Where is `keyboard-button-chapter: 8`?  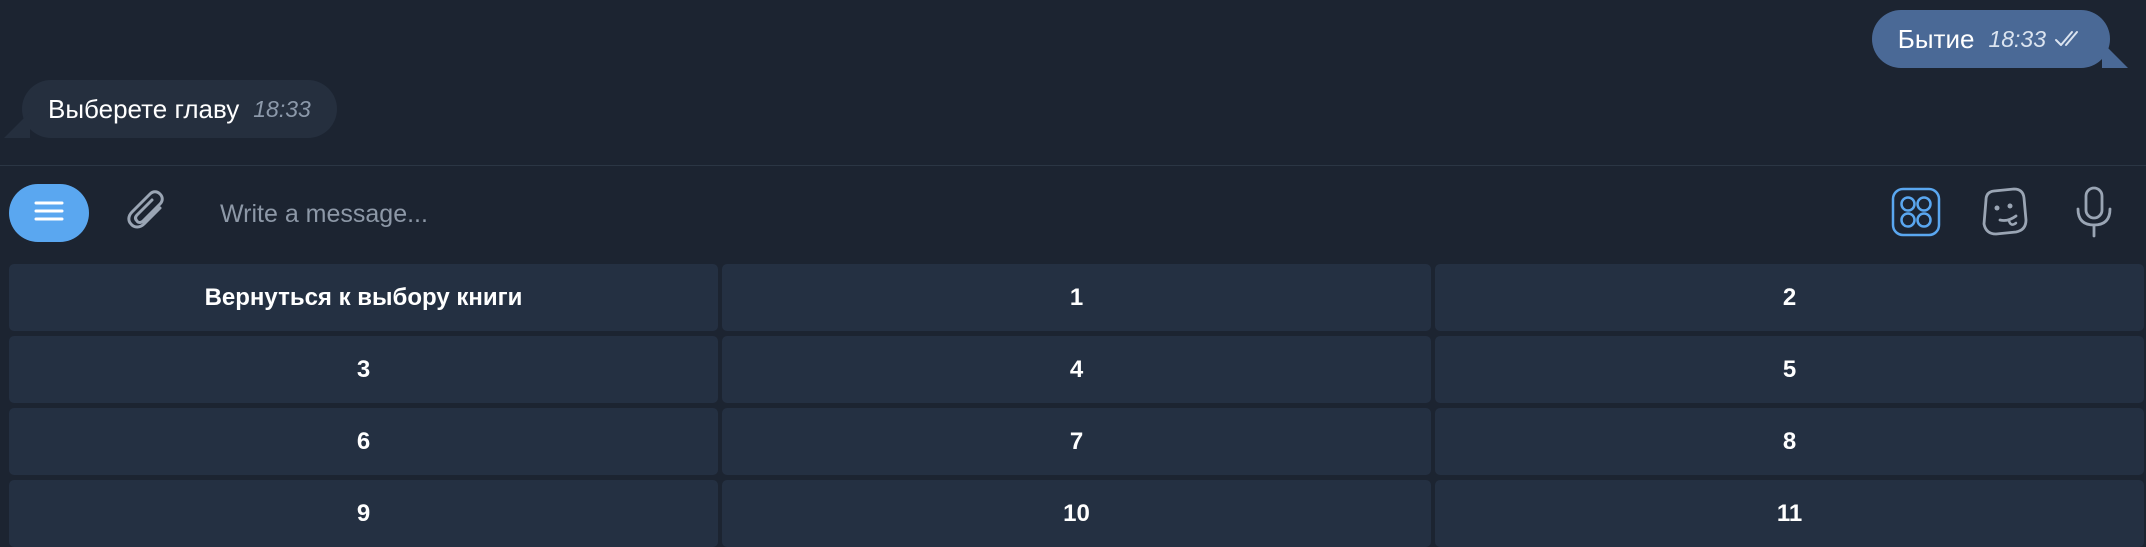
keyboard-button-chapter: 8 is located at coordinates (1789, 441).